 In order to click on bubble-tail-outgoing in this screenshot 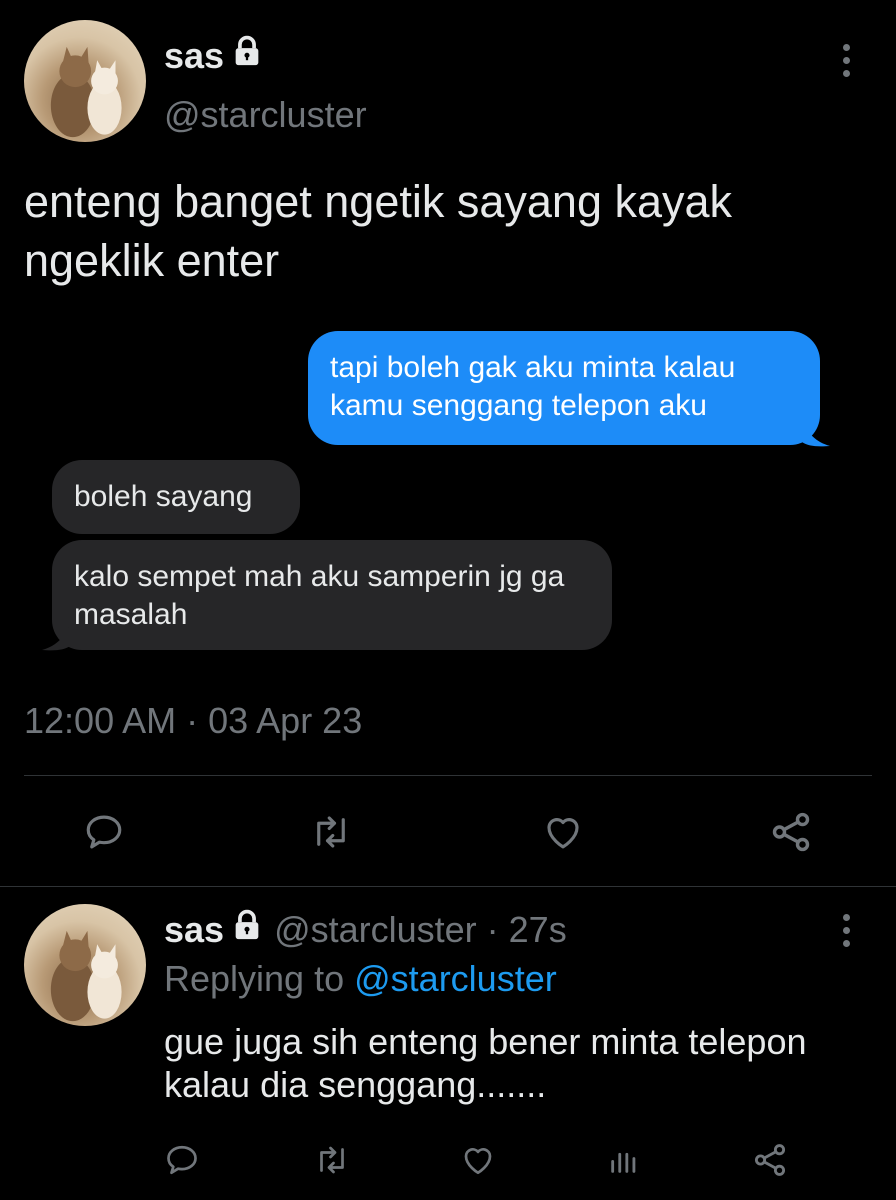, I will do `click(816, 433)`.